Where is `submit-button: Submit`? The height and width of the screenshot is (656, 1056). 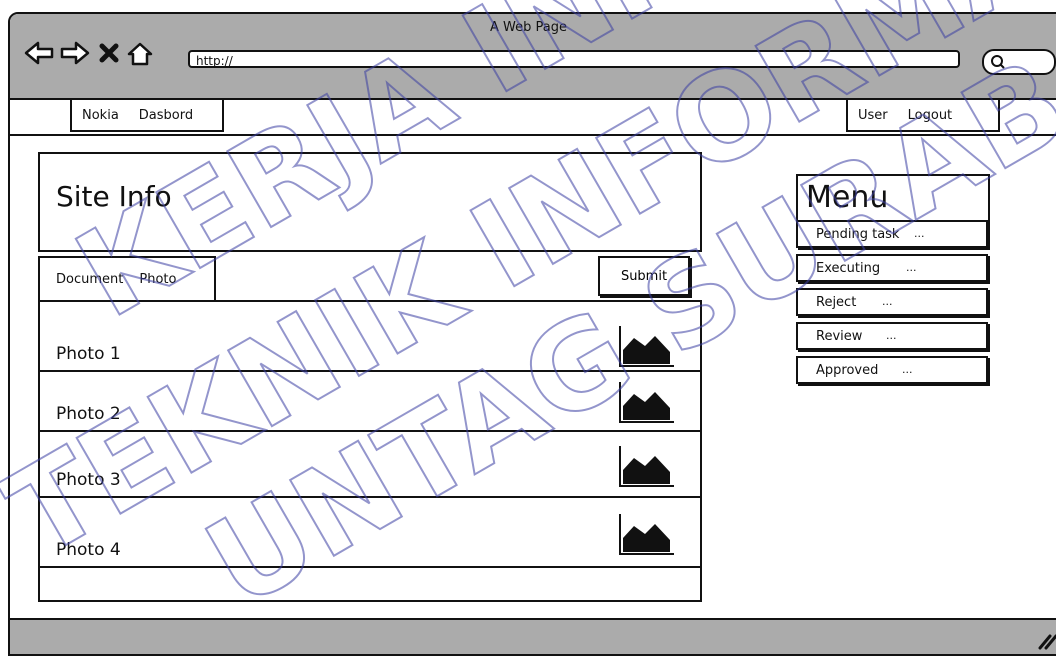
submit-button: Submit is located at coordinates (644, 276).